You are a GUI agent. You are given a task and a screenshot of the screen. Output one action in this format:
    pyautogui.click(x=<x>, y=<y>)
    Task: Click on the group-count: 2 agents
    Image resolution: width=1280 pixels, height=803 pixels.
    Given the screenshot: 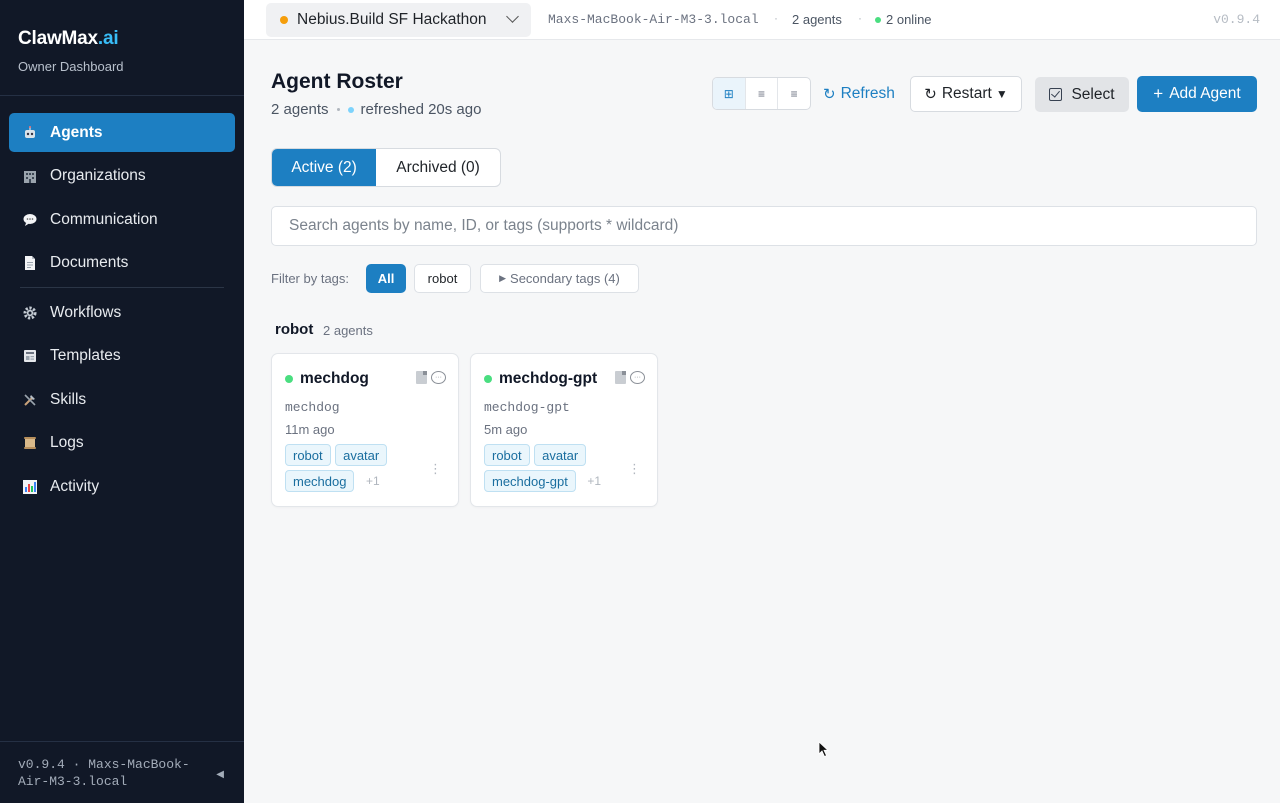 What is the action you would take?
    pyautogui.click(x=348, y=330)
    